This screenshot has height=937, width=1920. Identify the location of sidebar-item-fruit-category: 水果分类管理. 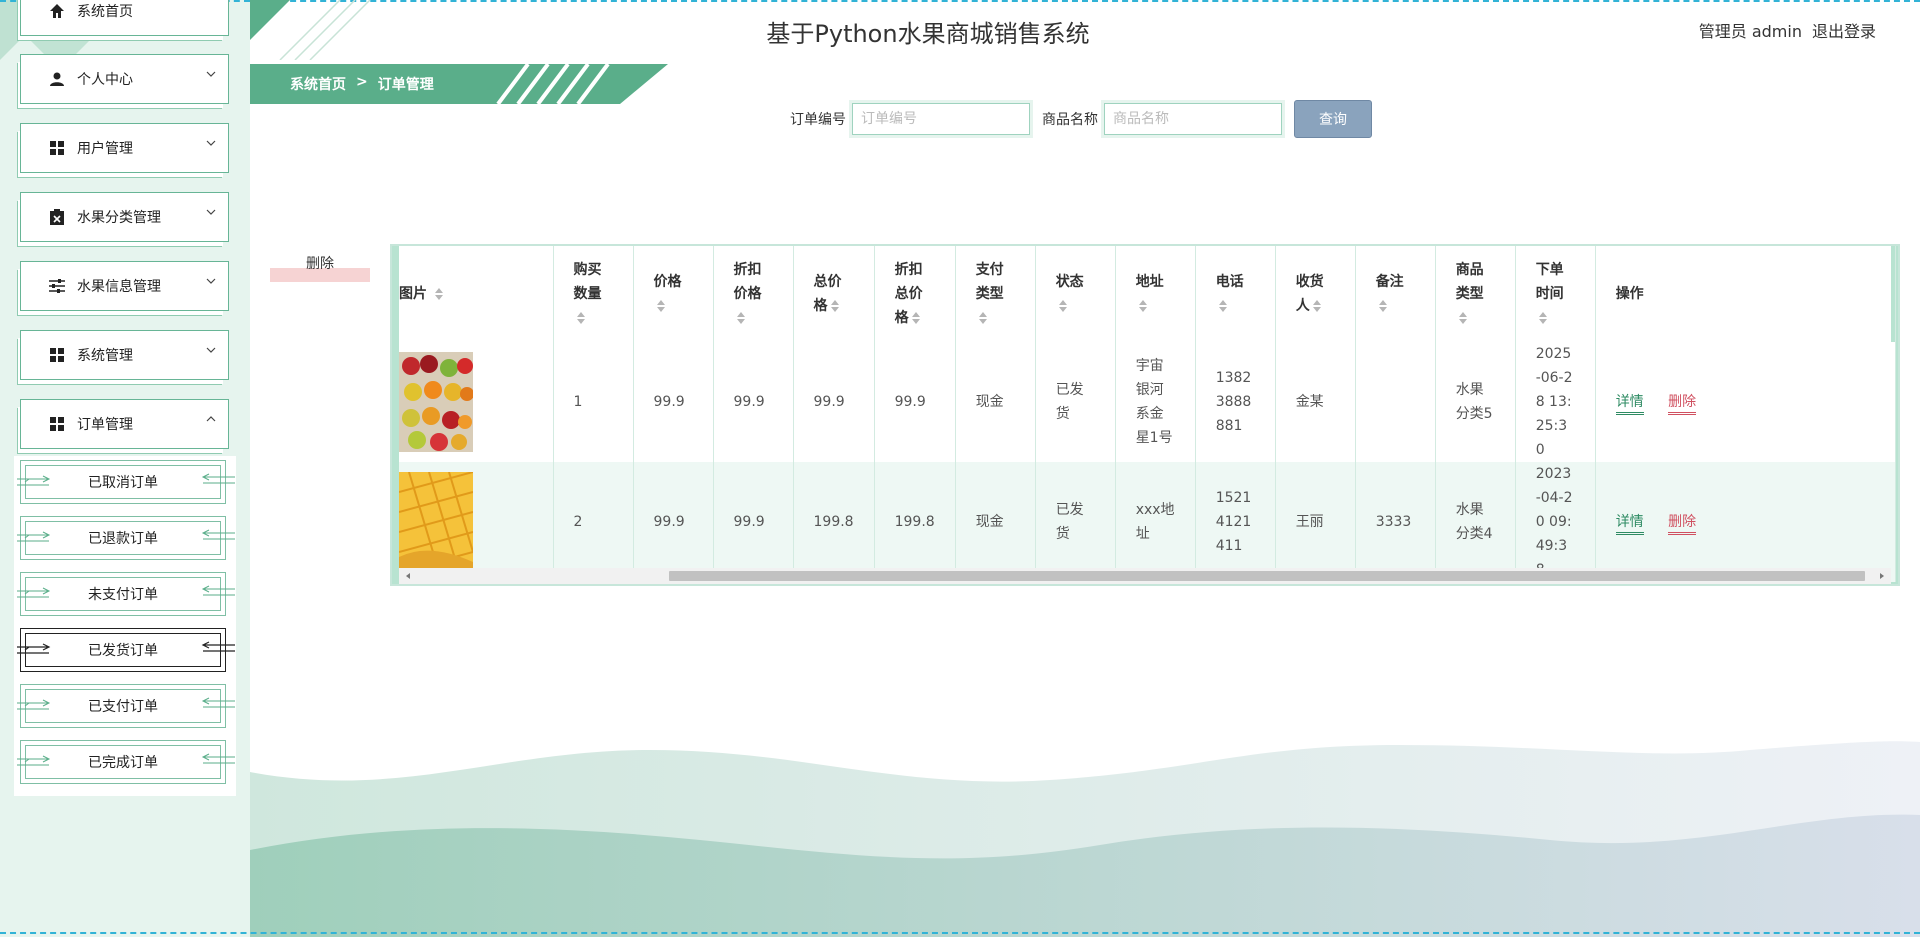
(124, 217).